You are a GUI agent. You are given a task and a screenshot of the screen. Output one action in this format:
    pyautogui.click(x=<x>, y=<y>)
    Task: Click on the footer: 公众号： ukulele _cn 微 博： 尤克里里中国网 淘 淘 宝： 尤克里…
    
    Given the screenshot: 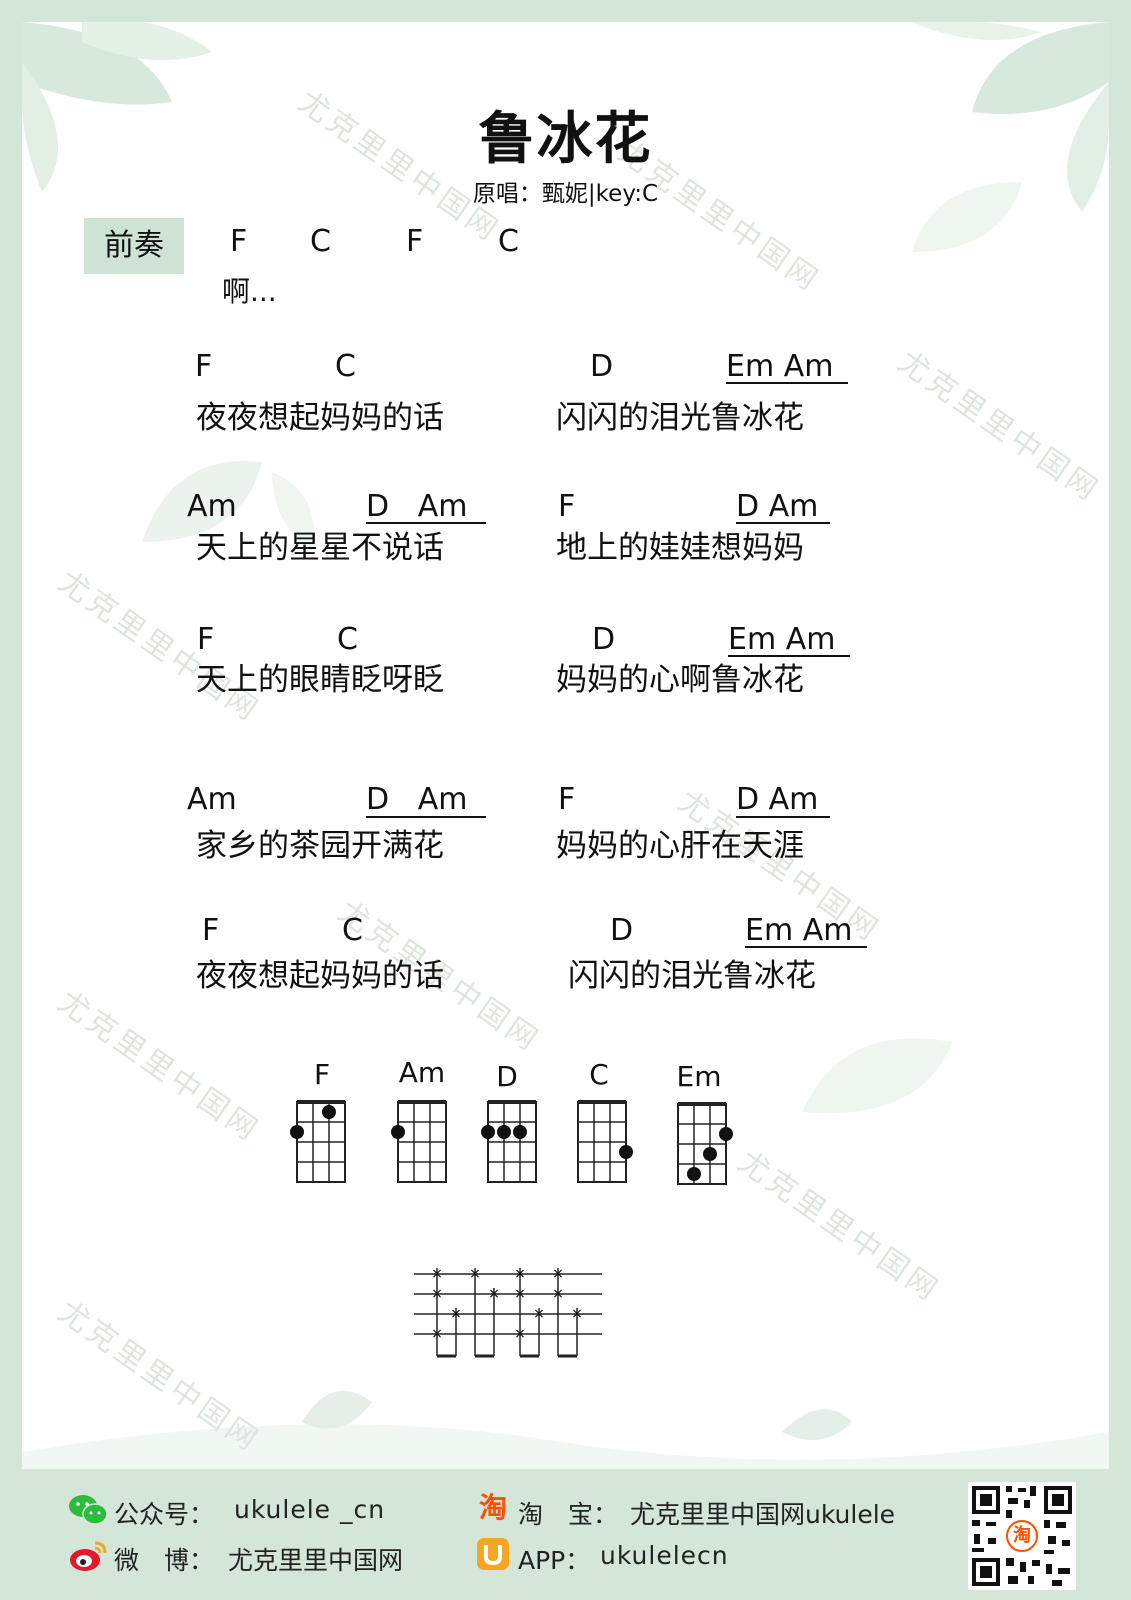 What is the action you would take?
    pyautogui.click(x=565, y=1534)
    